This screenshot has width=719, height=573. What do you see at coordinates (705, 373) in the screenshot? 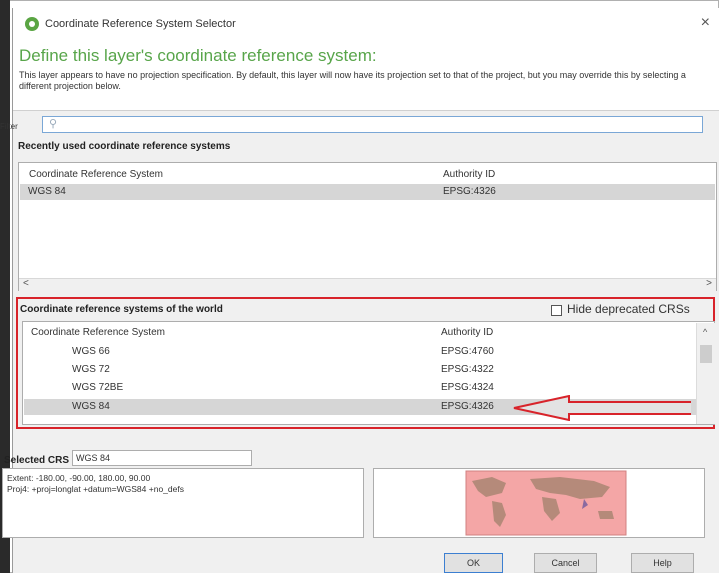
I see `vertical-scrollbar: ^` at bounding box center [705, 373].